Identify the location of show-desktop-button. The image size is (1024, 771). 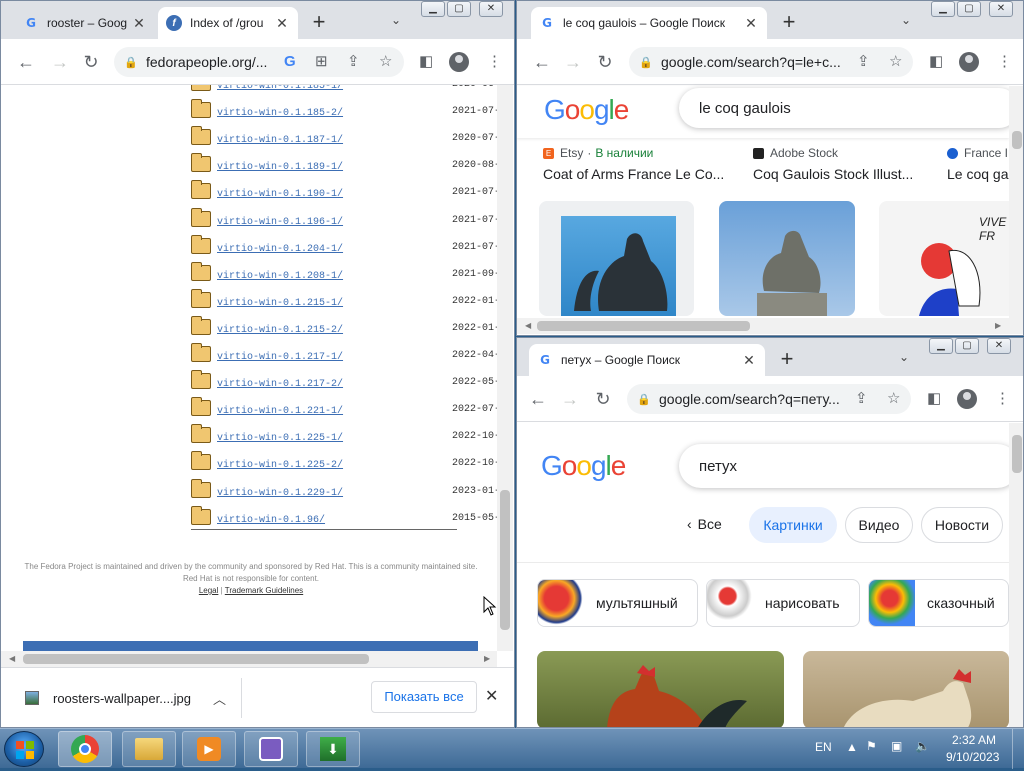
(1018, 749).